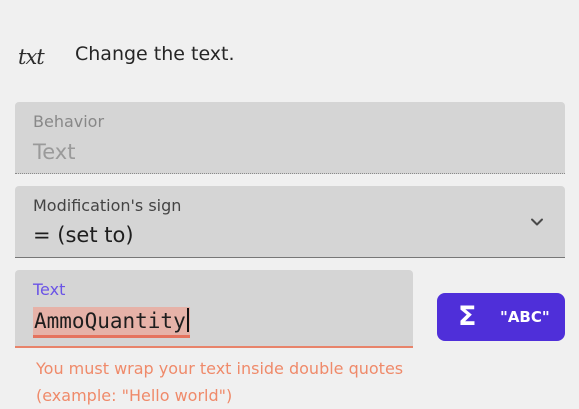 This screenshot has height=409, width=579. What do you see at coordinates (467, 316) in the screenshot?
I see `sigma-icon: Σ` at bounding box center [467, 316].